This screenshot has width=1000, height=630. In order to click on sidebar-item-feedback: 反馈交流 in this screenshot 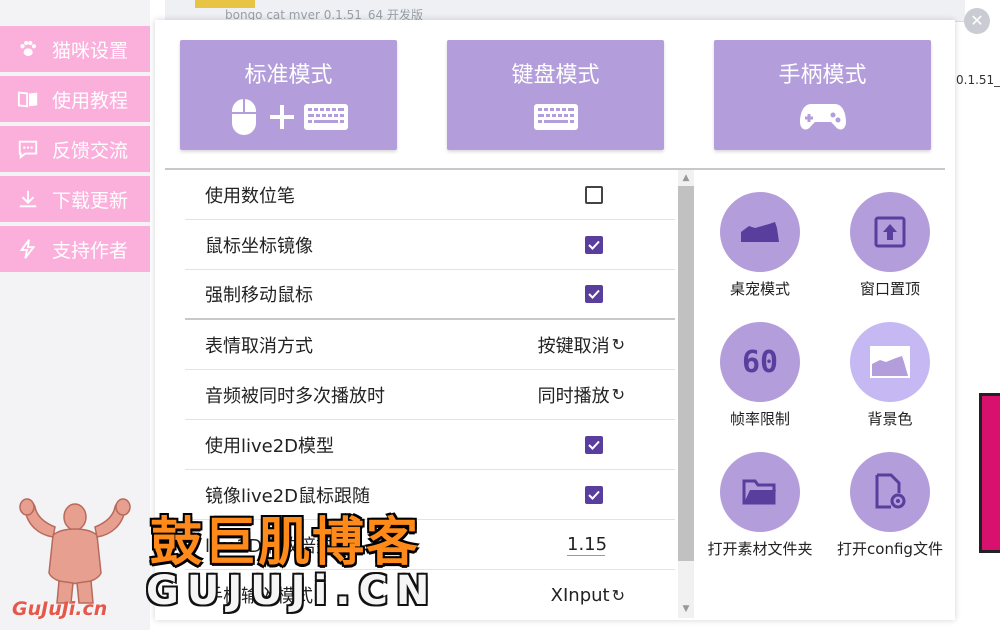, I will do `click(75, 149)`.